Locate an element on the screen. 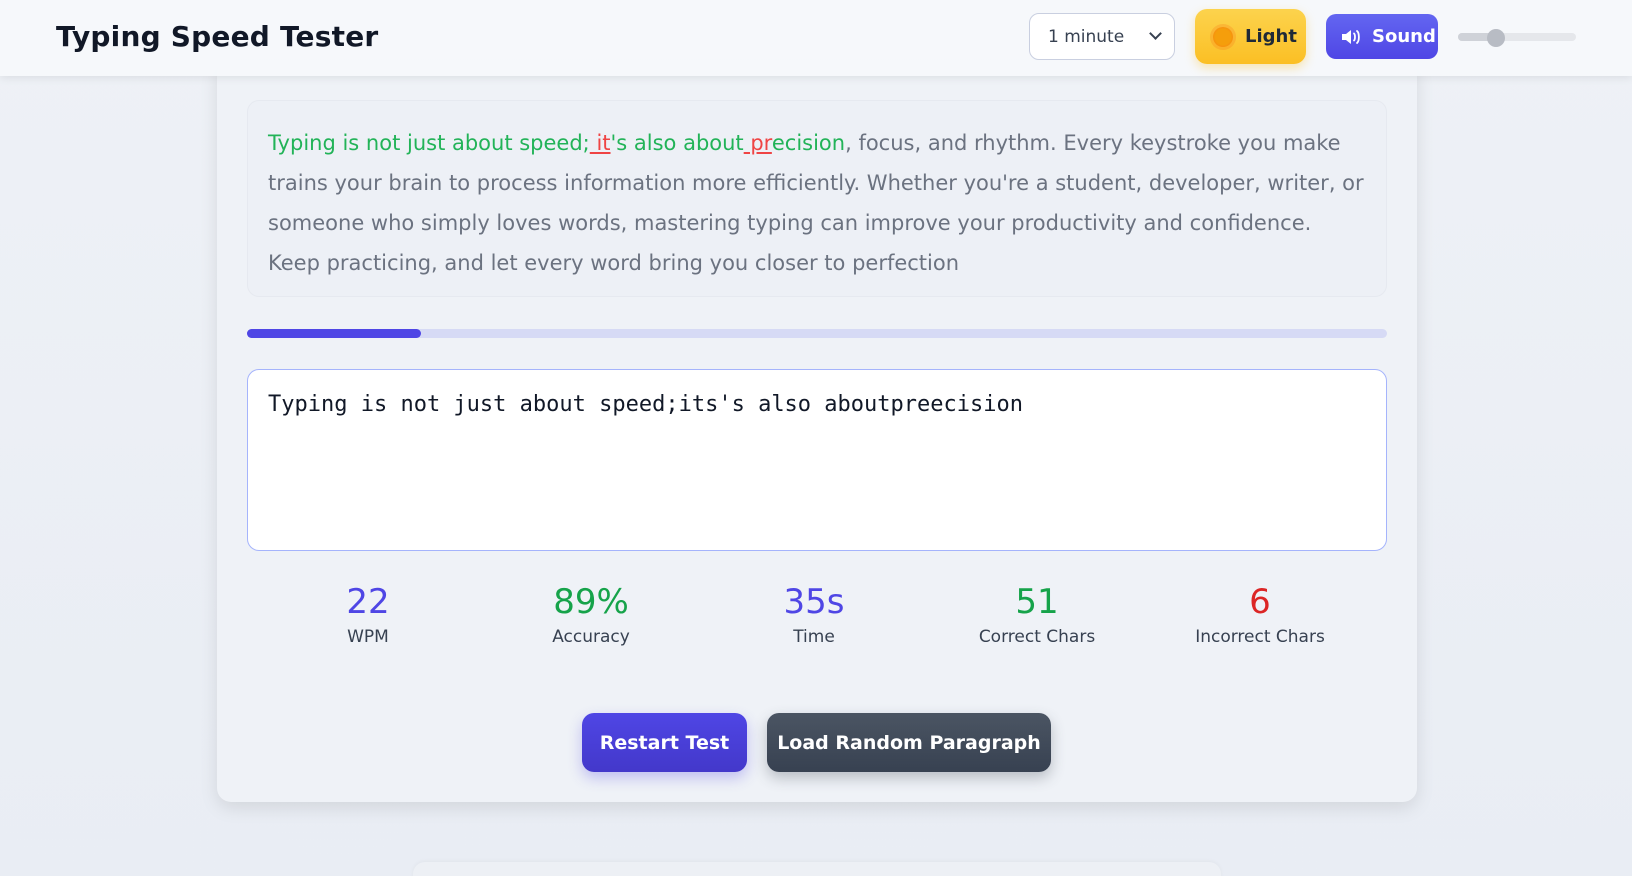 The height and width of the screenshot is (876, 1632). sound-toggle-label: Sound is located at coordinates (1404, 36).